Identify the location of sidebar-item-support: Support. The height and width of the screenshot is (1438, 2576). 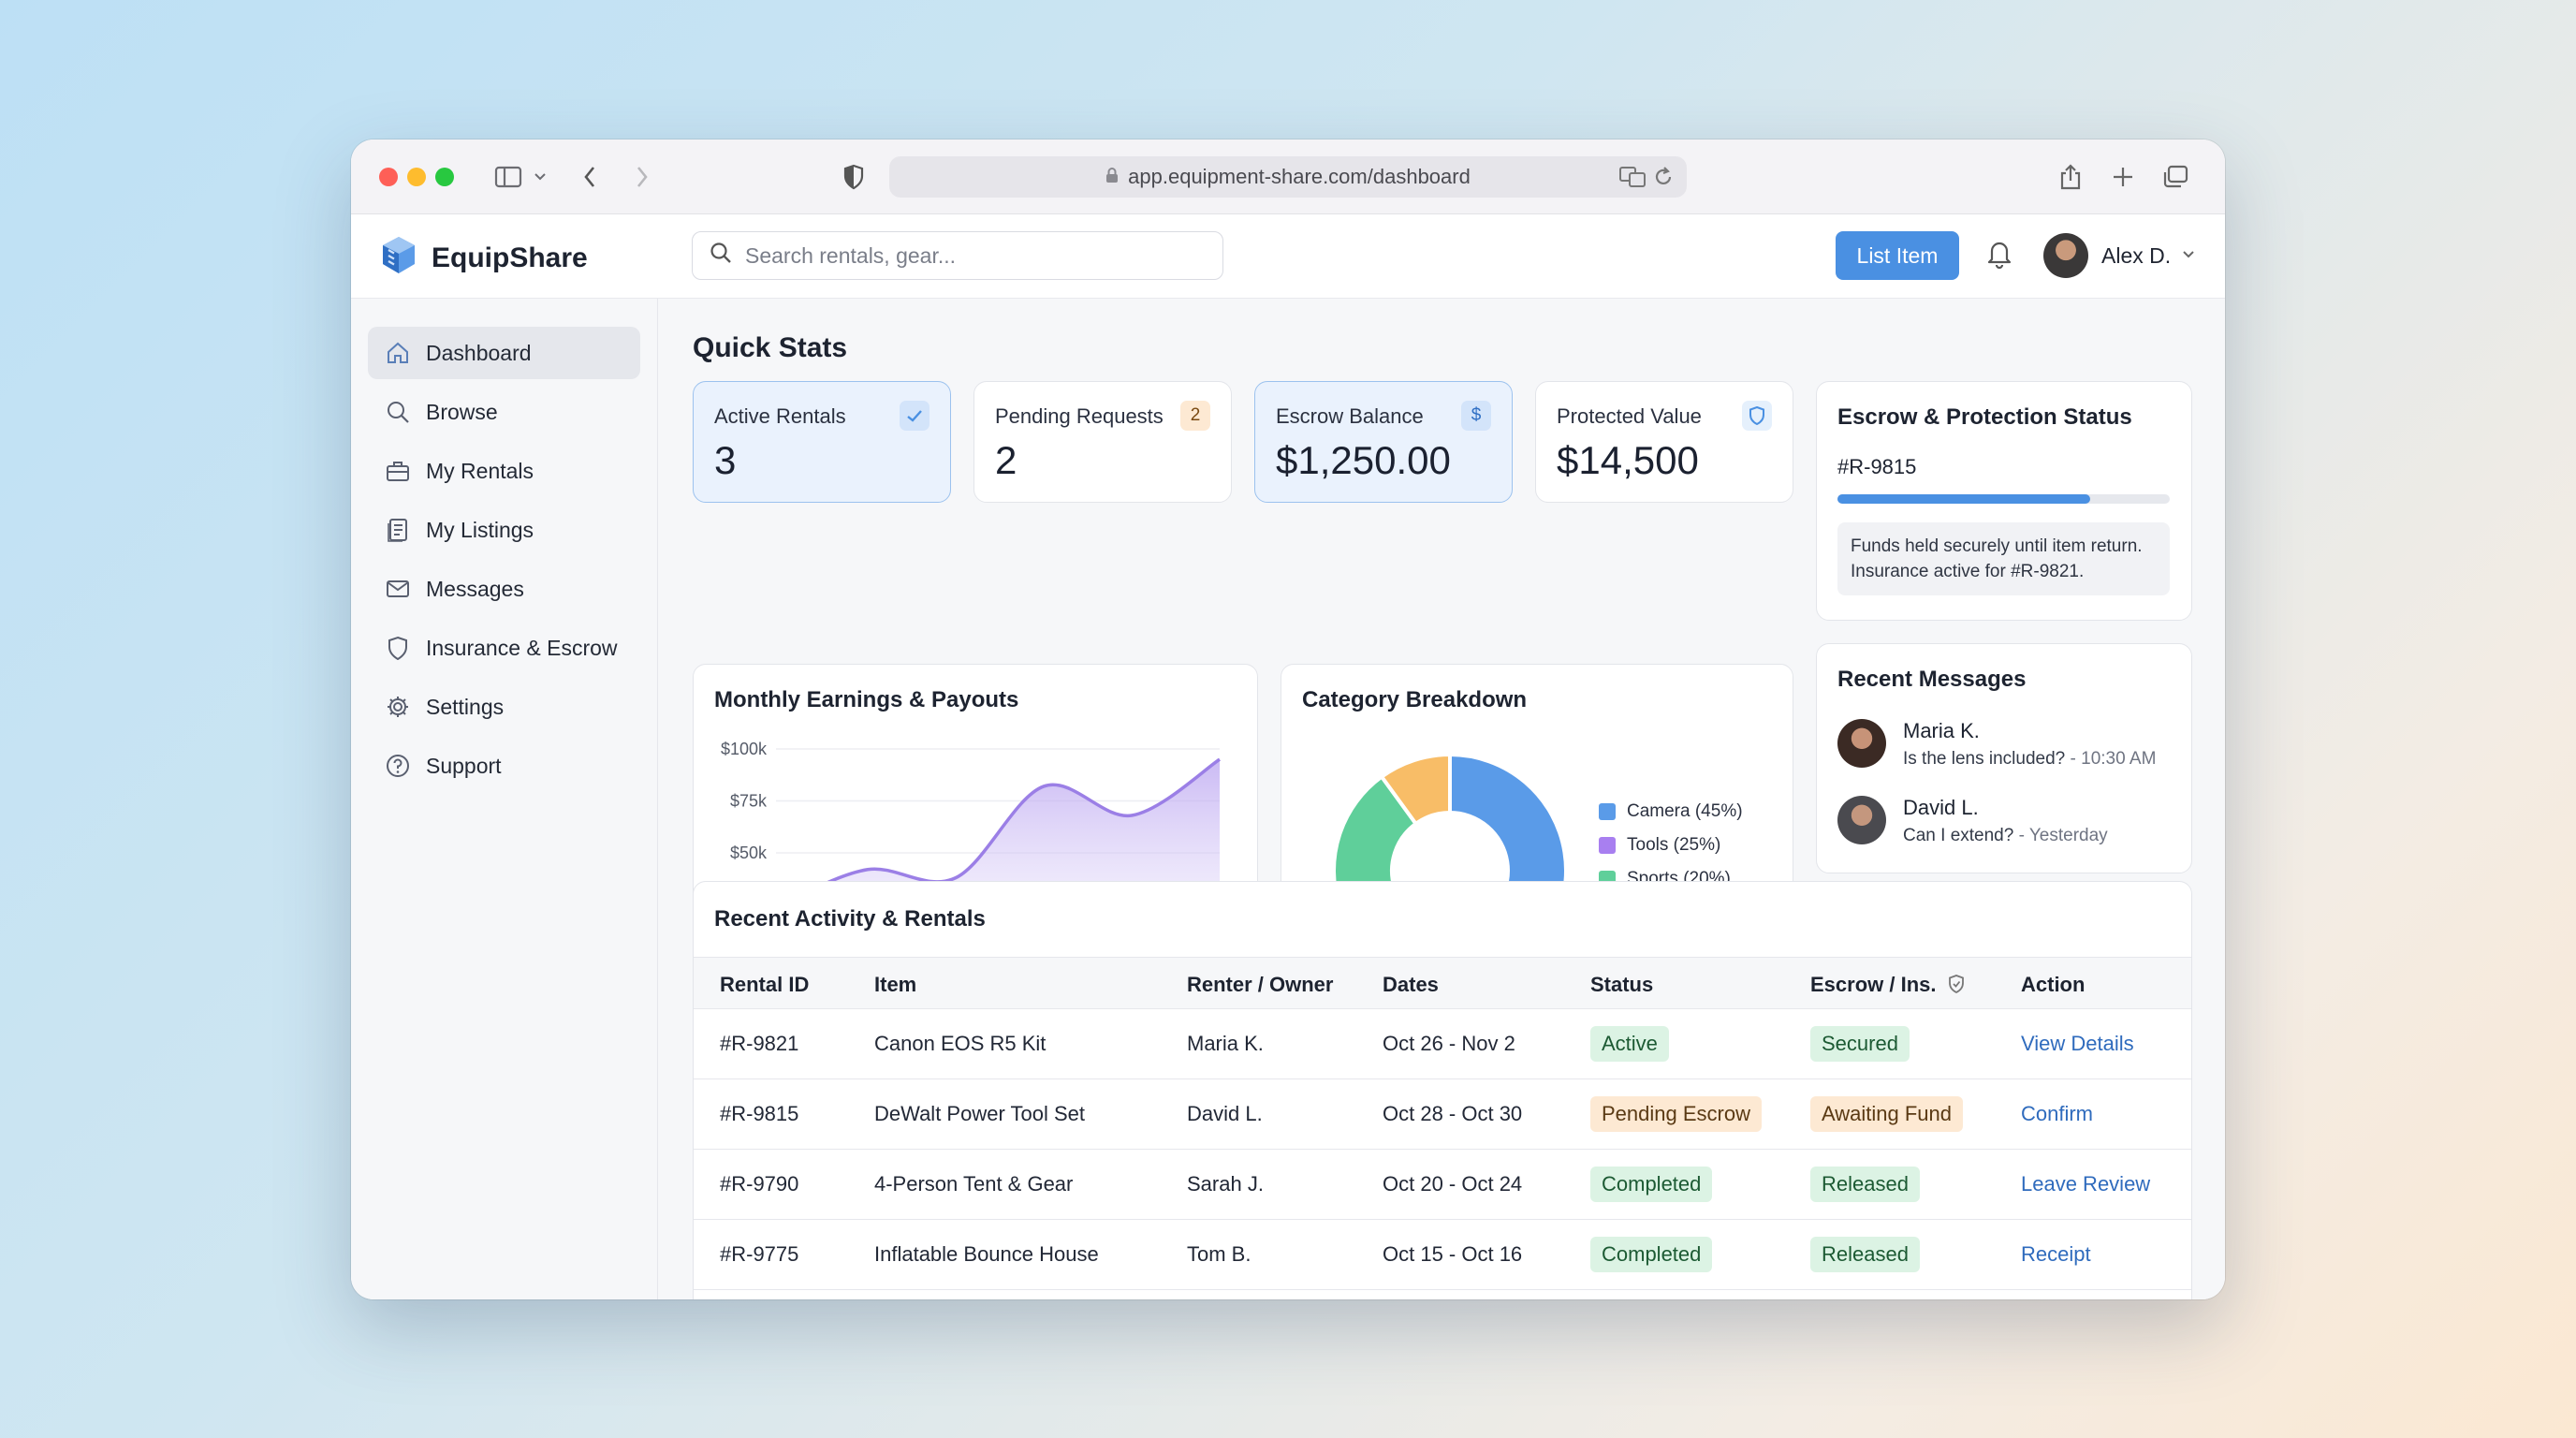
(504, 766).